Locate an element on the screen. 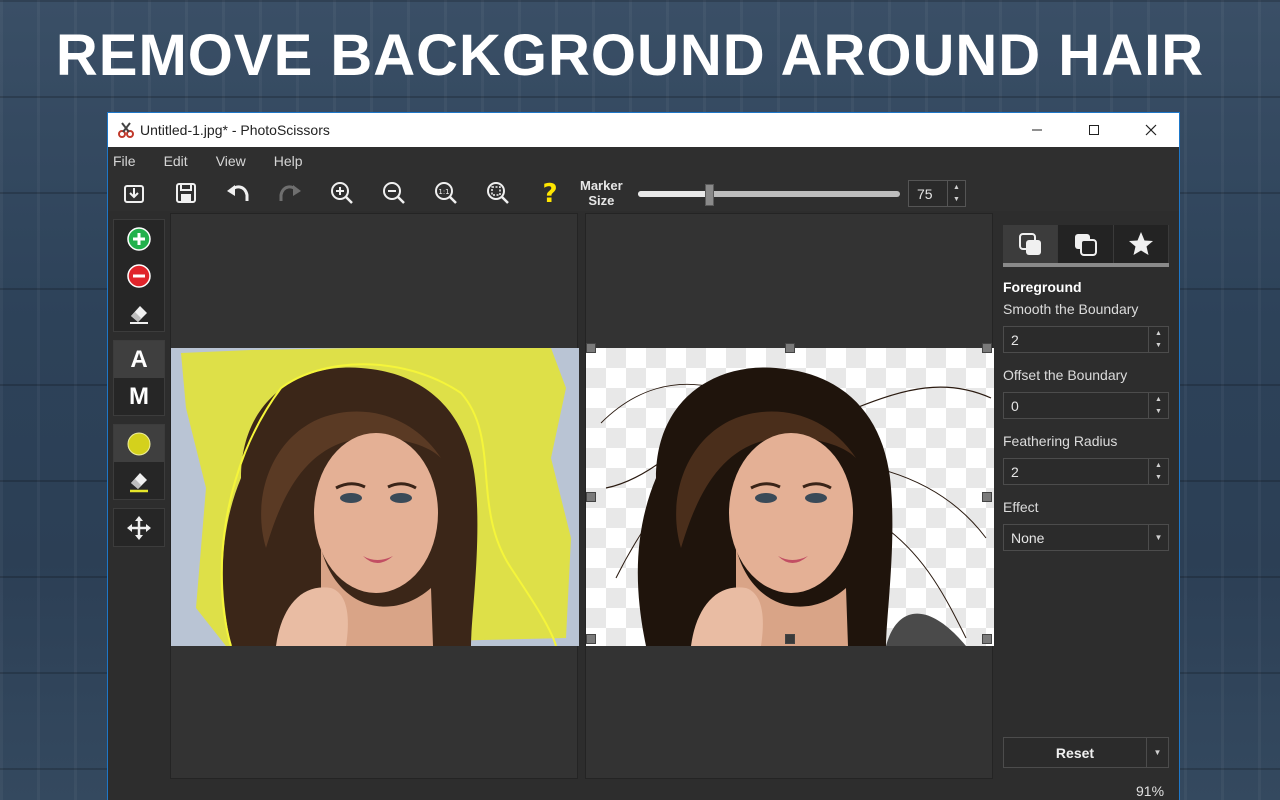 This screenshot has width=1280, height=800. app-scissors-icon is located at coordinates (126, 130).